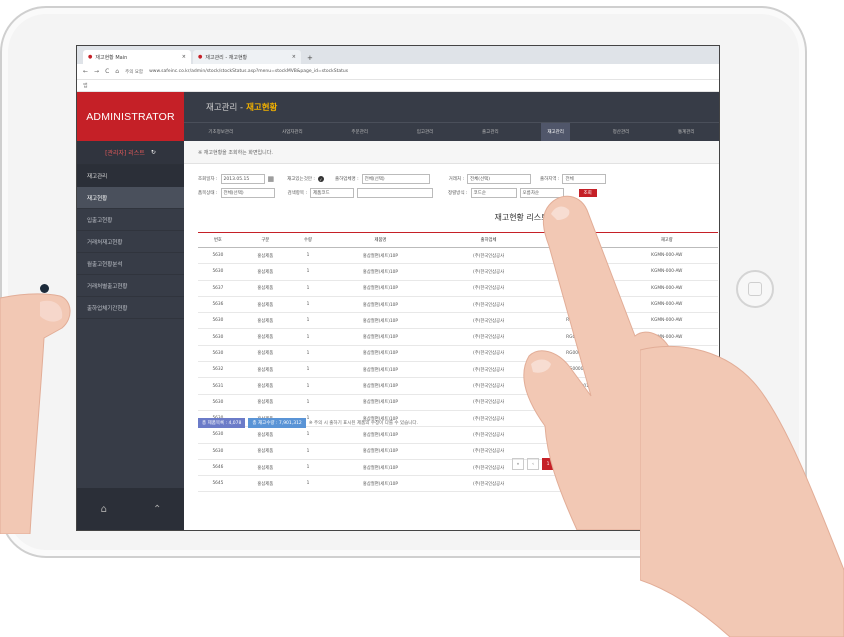 The width and height of the screenshot is (844, 637). Describe the element at coordinates (130, 153) in the screenshot. I see `shop-link: [관리자] 리스트 ↻` at that location.